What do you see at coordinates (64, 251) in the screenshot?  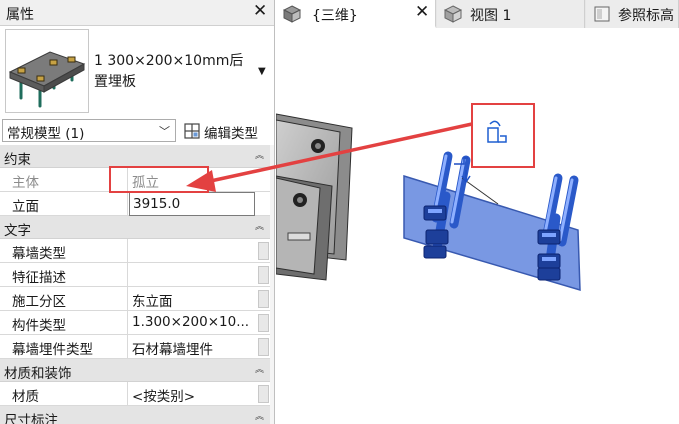 I see `property-key: 幕墙类型` at bounding box center [64, 251].